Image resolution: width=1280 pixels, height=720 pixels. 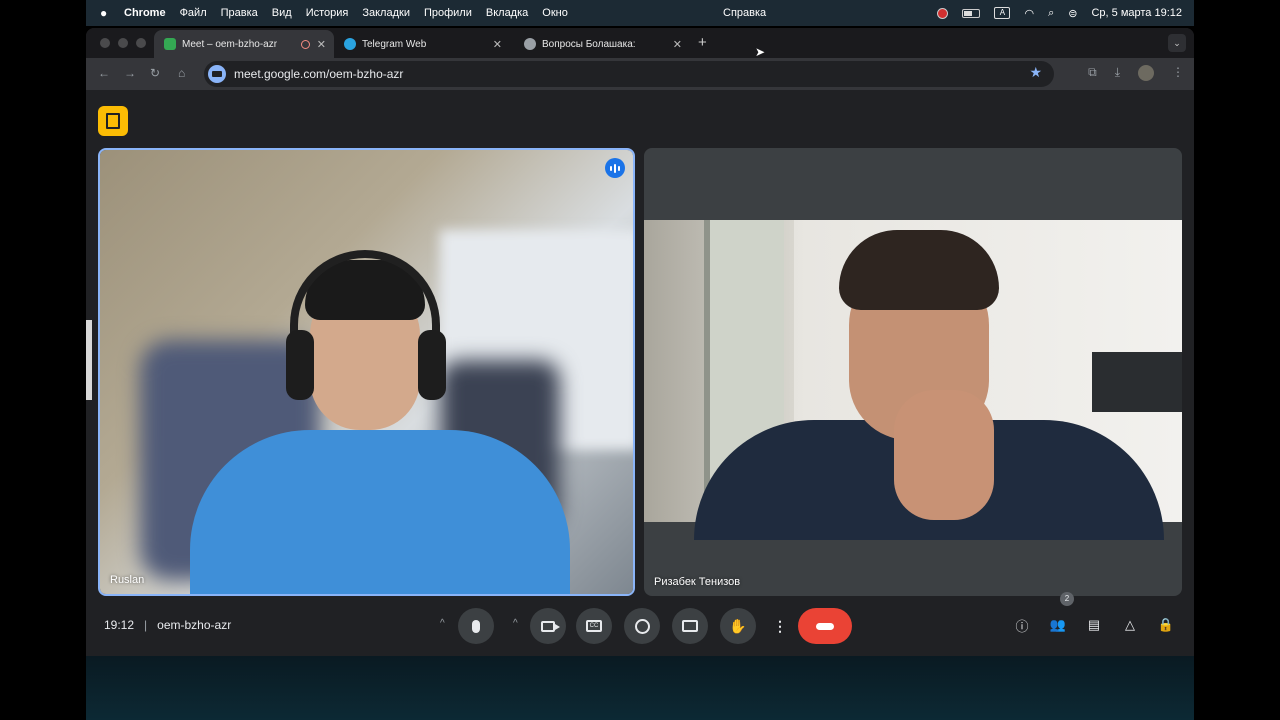 I want to click on left-black-border, so click(x=43, y=360).